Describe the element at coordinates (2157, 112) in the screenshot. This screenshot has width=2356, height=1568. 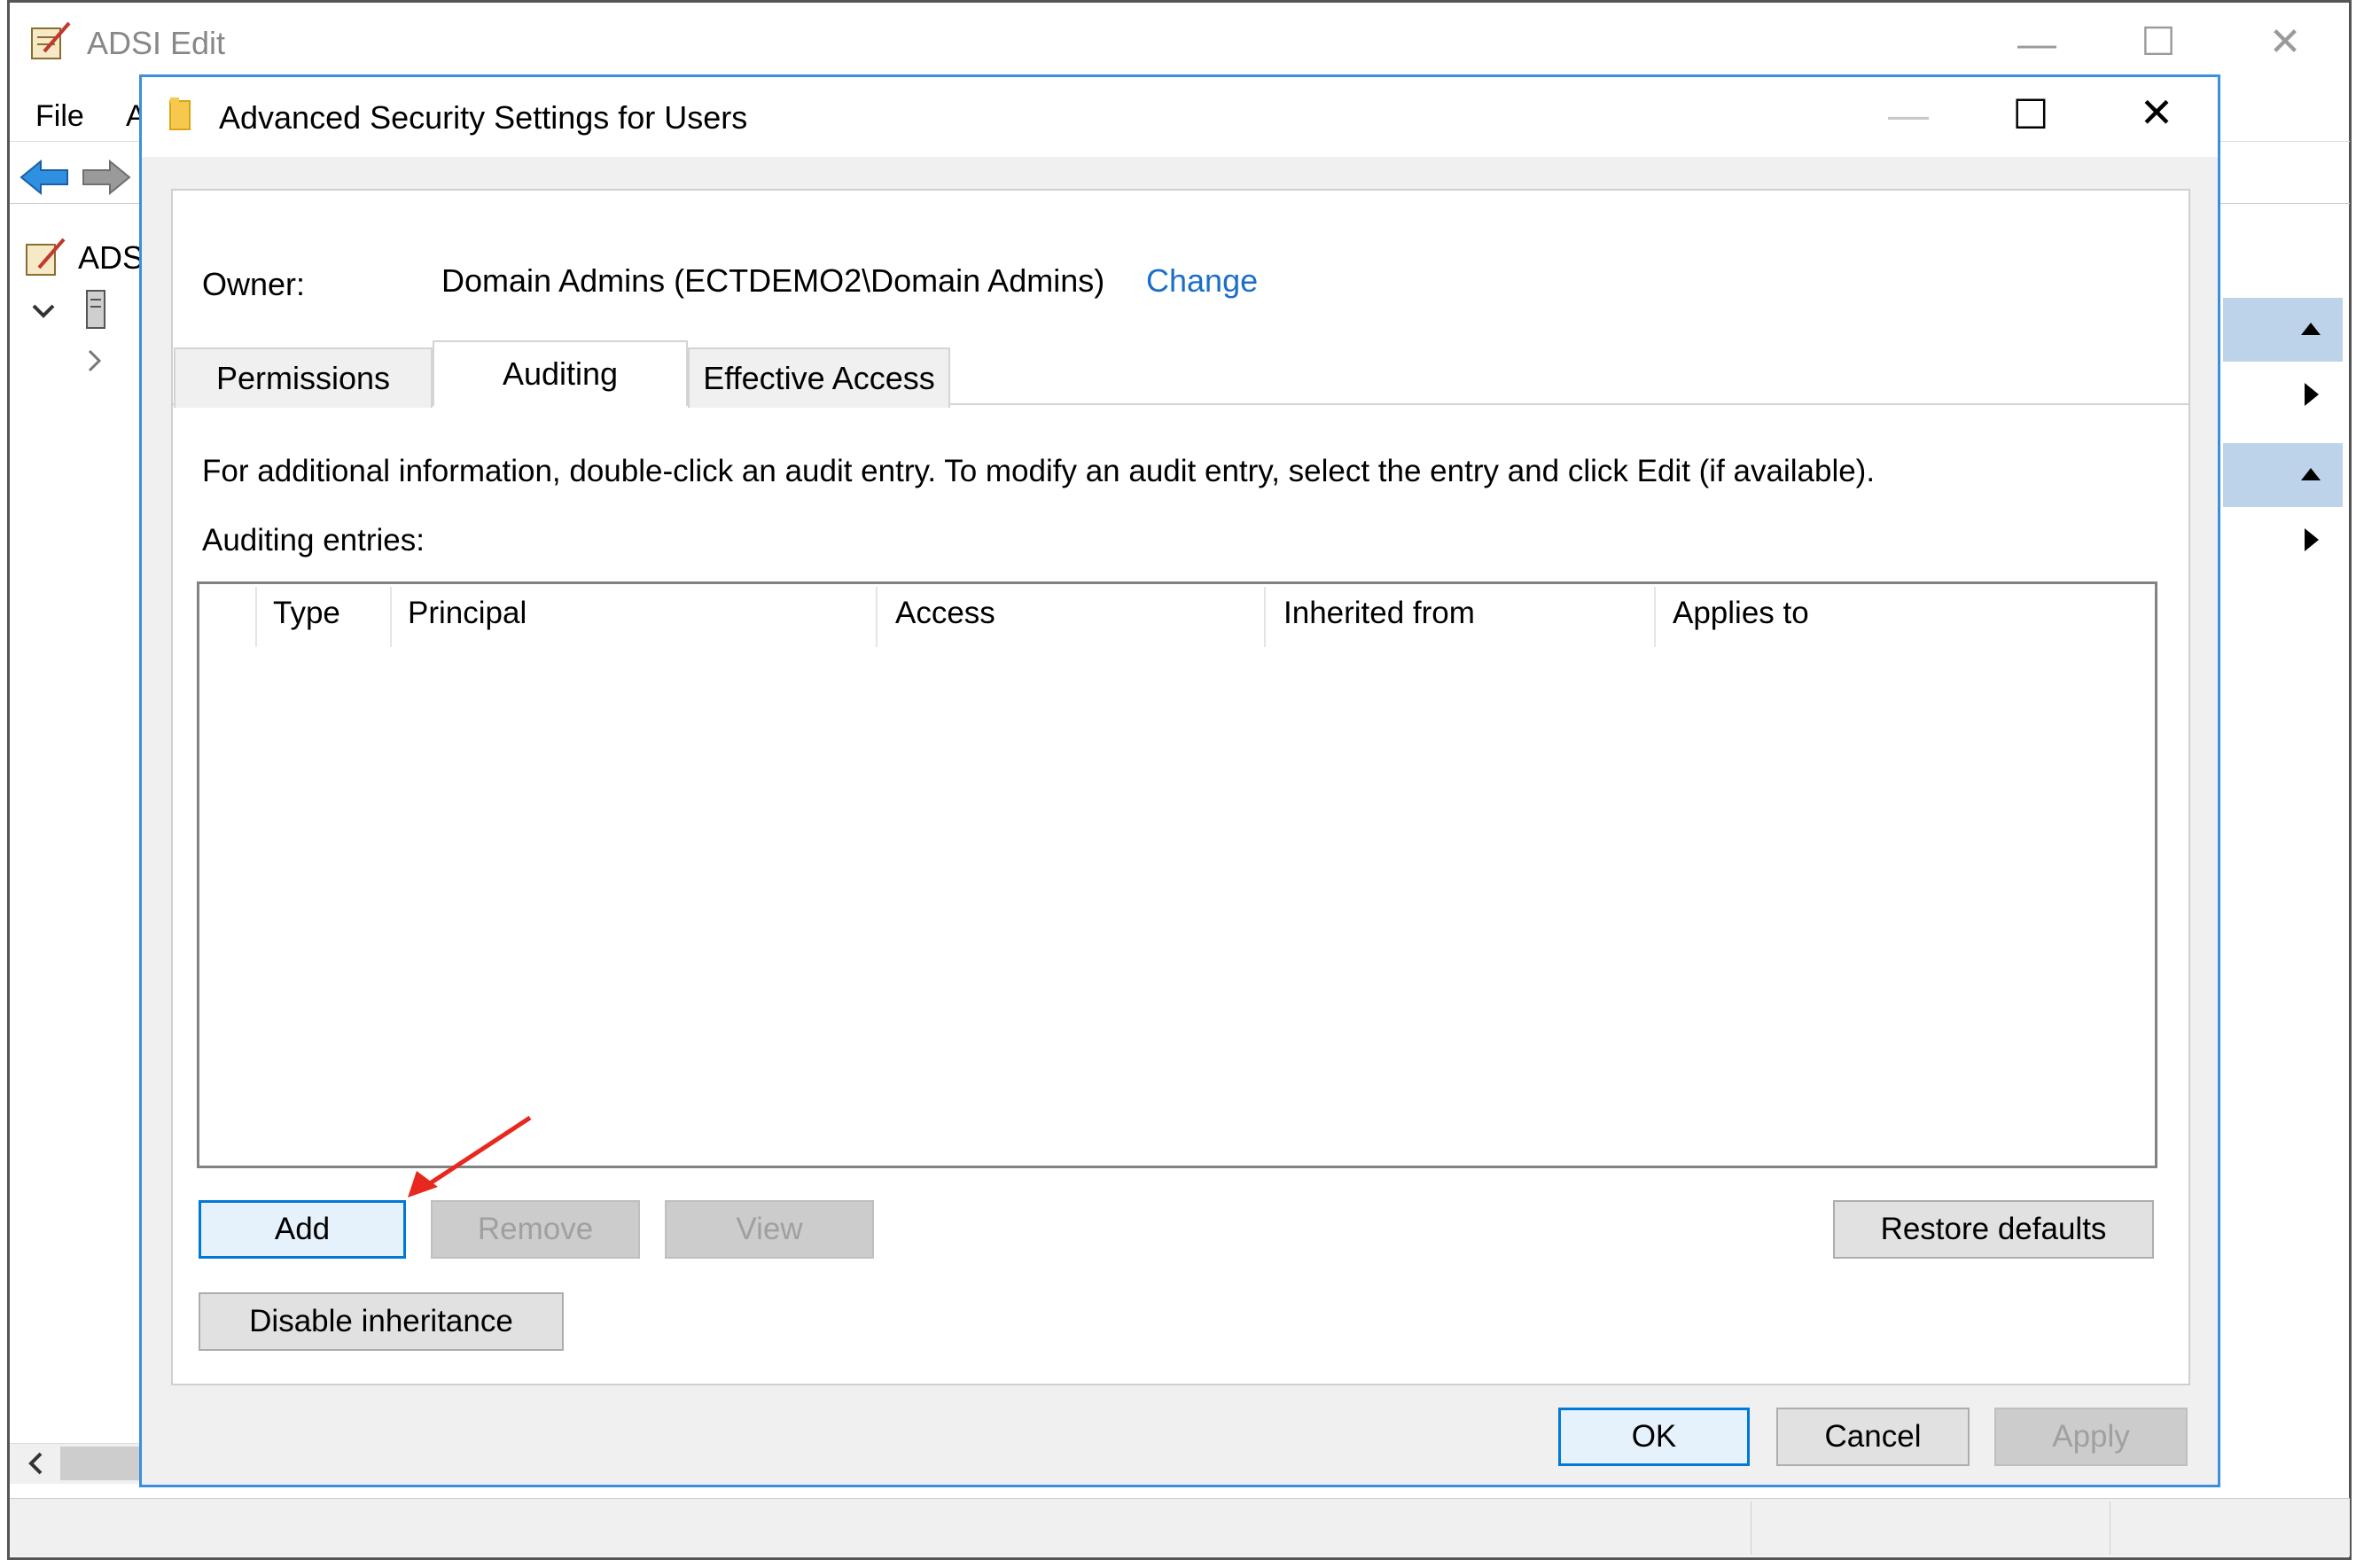
I see `dialog-close-button: ✕` at that location.